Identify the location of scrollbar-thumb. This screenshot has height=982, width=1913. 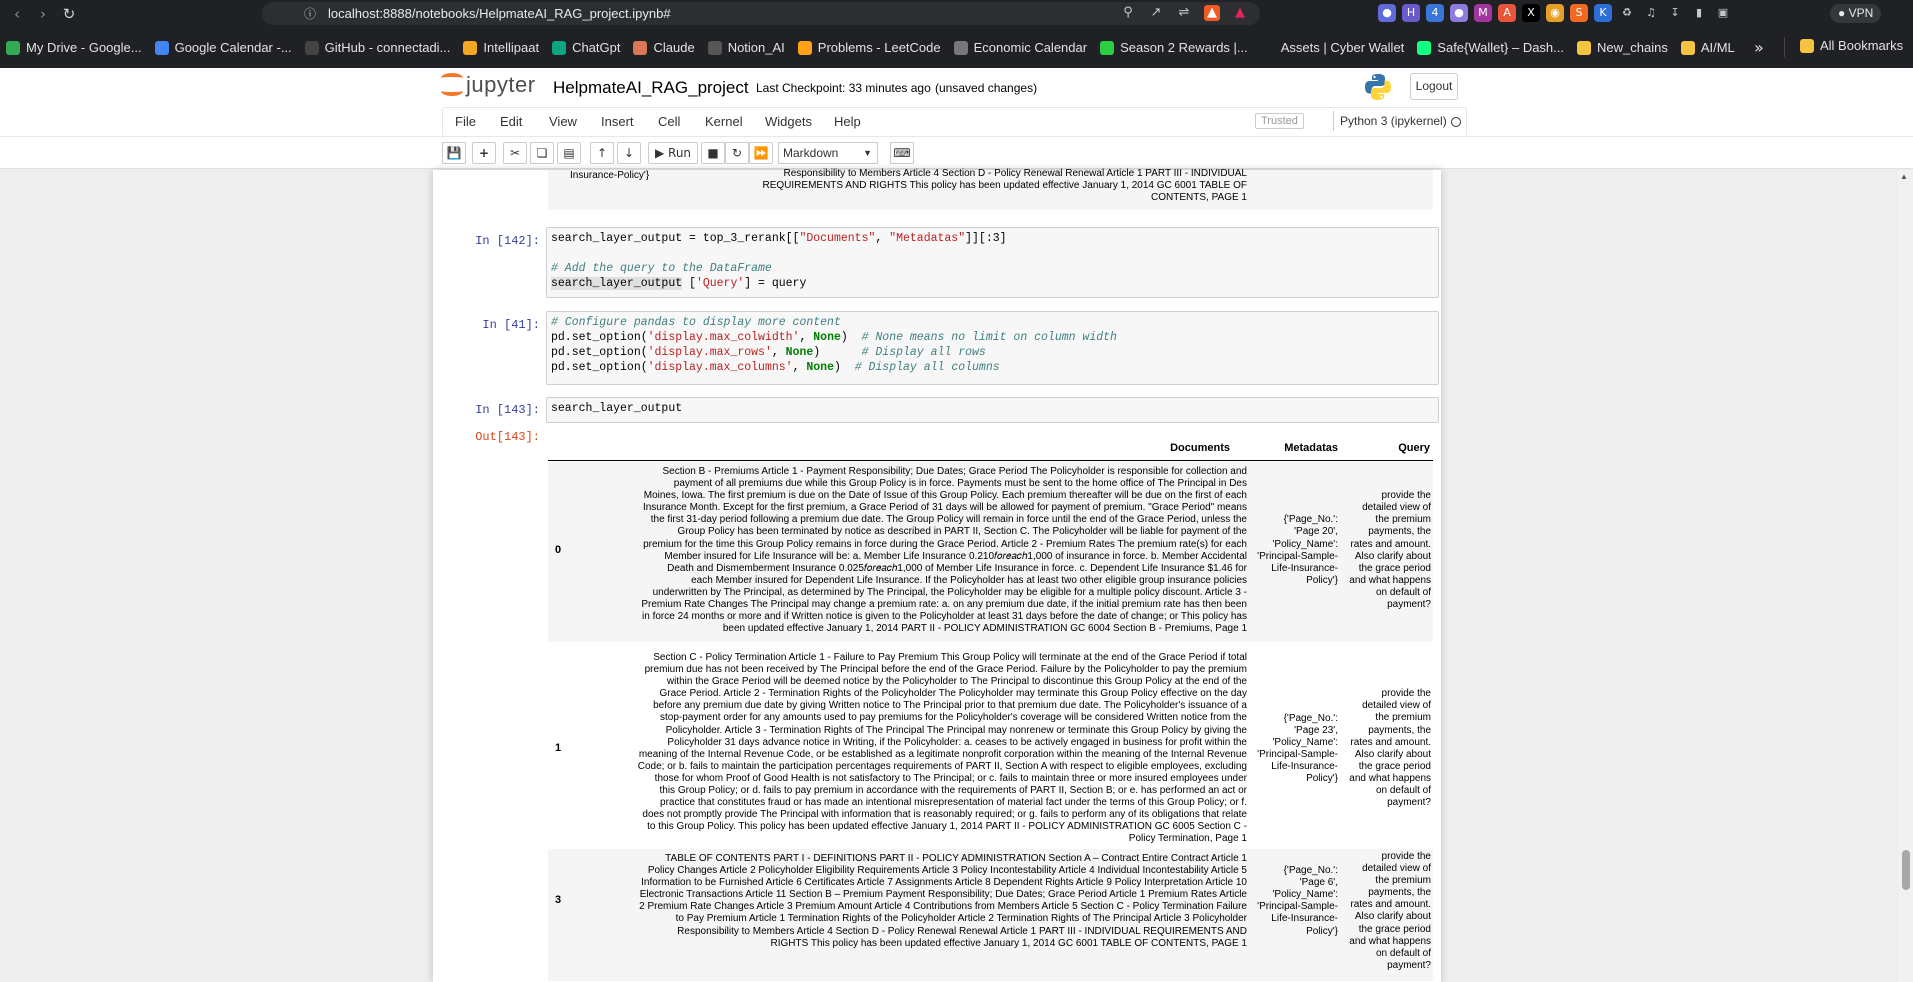
(1906, 870).